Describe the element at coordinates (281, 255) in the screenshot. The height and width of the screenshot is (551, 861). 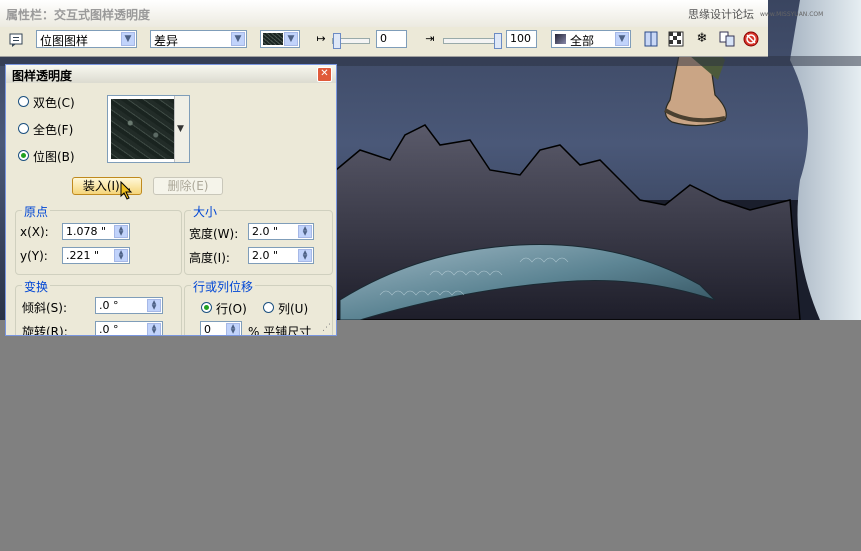
I see `size-height-input: 2.0 " ▲ ▼` at that location.